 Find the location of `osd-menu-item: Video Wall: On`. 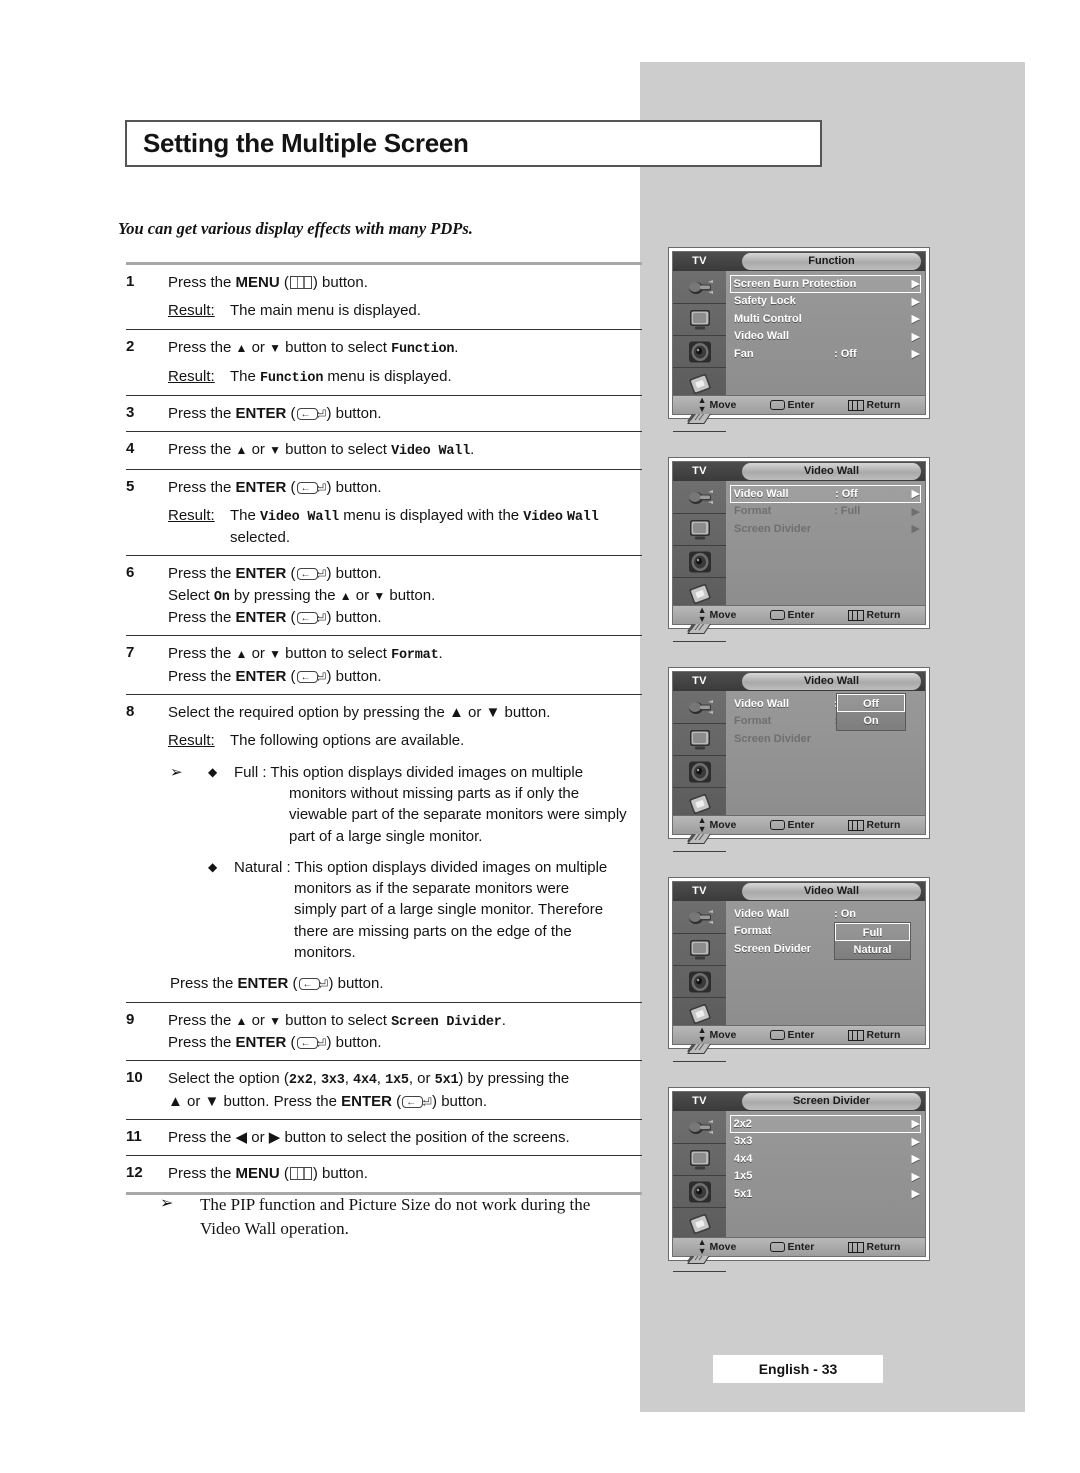

osd-menu-item: Video Wall: On is located at coordinates (825, 914).